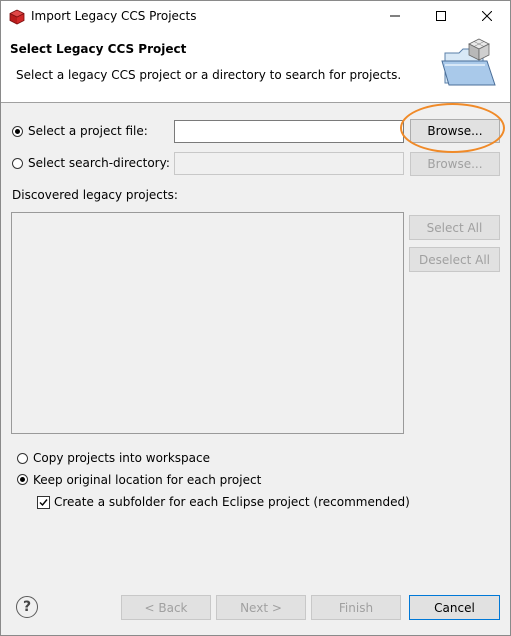  Describe the element at coordinates (122, 458) in the screenshot. I see `copy-into-workspace-label: Copy projects into workspace` at that location.